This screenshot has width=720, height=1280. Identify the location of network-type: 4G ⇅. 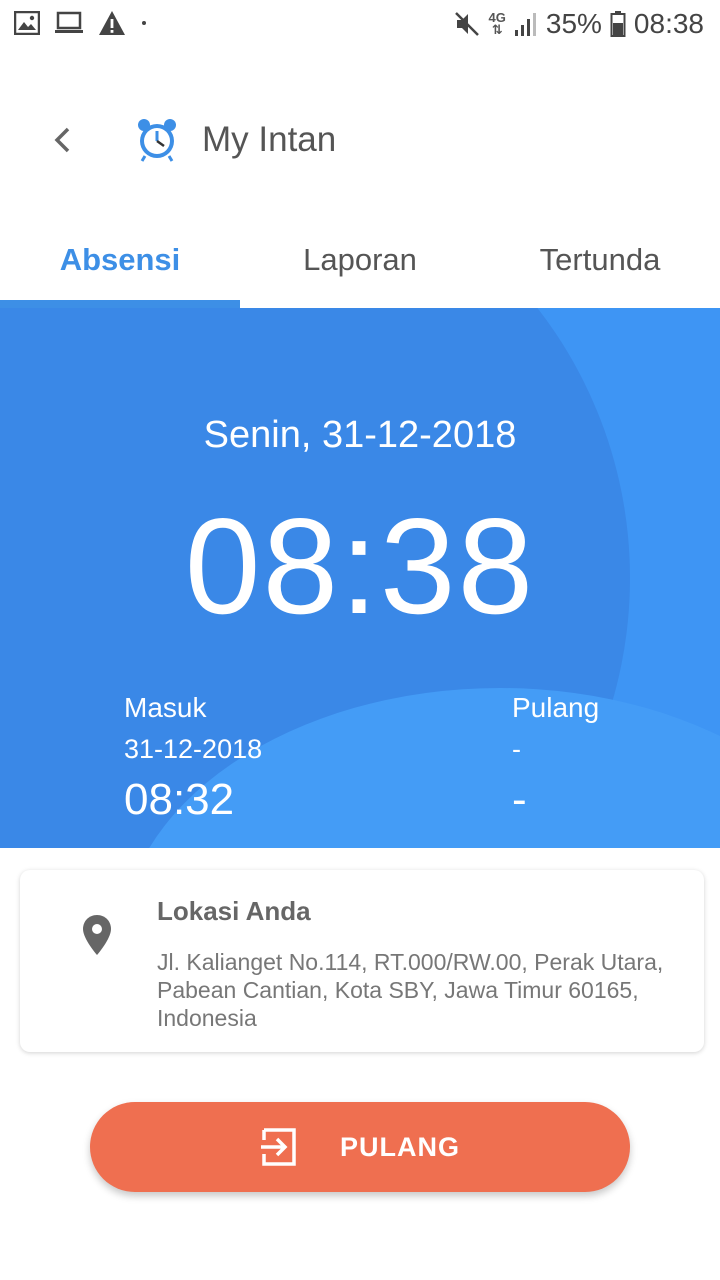
(497, 24).